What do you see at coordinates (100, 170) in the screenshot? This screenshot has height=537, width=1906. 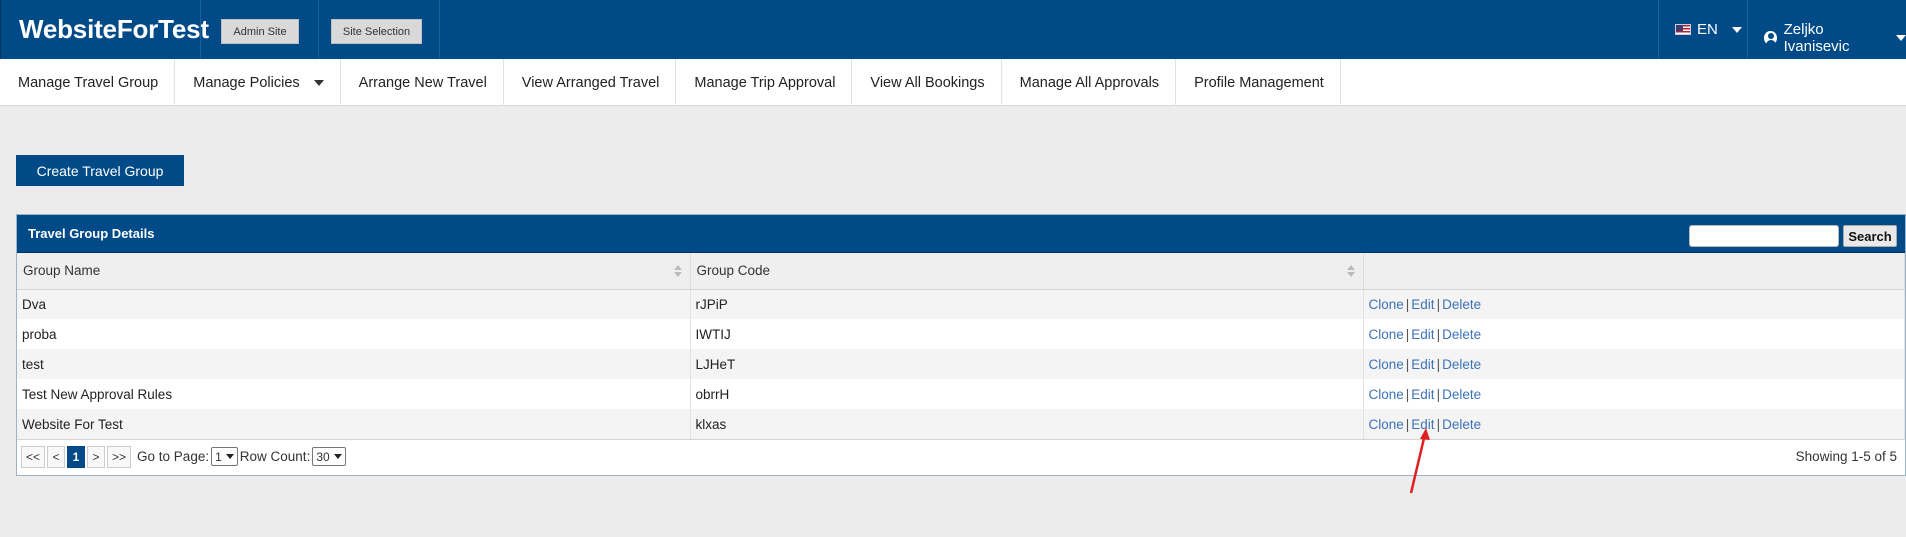 I see `create-travel-group-button: Create Travel Group` at bounding box center [100, 170].